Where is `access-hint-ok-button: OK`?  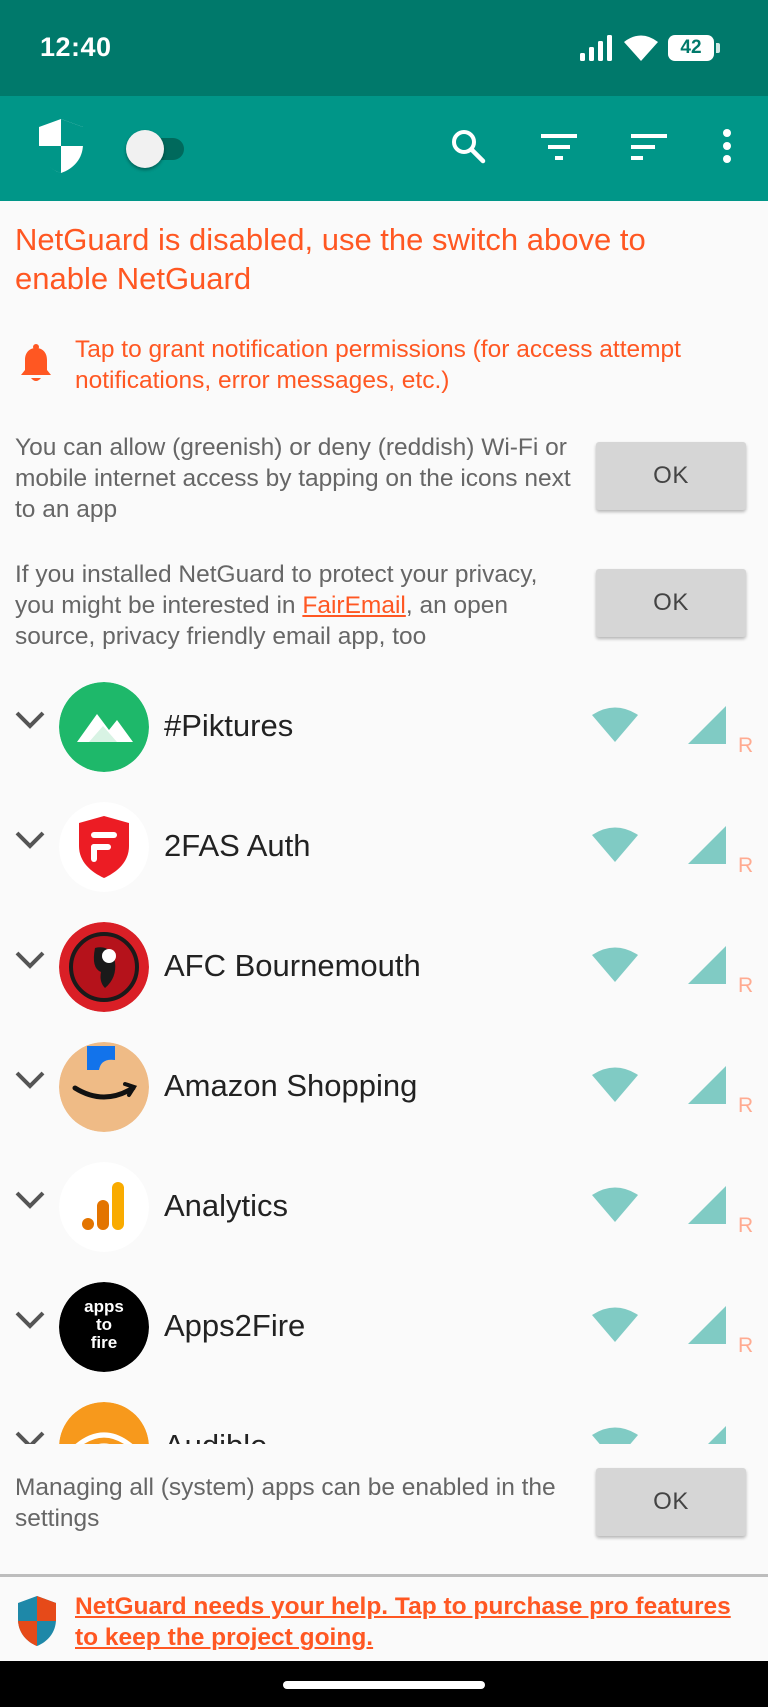 access-hint-ok-button: OK is located at coordinates (671, 476).